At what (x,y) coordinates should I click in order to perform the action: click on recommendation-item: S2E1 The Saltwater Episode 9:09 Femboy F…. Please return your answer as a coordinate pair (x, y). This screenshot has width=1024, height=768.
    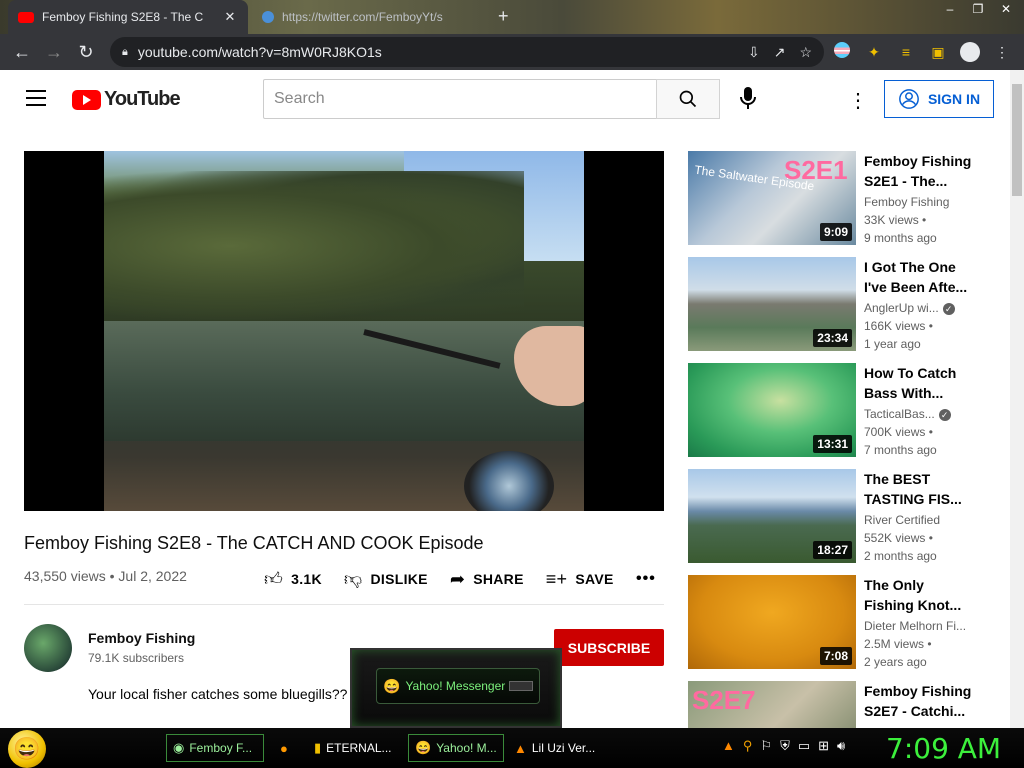
    Looking at the image, I should click on (838, 199).